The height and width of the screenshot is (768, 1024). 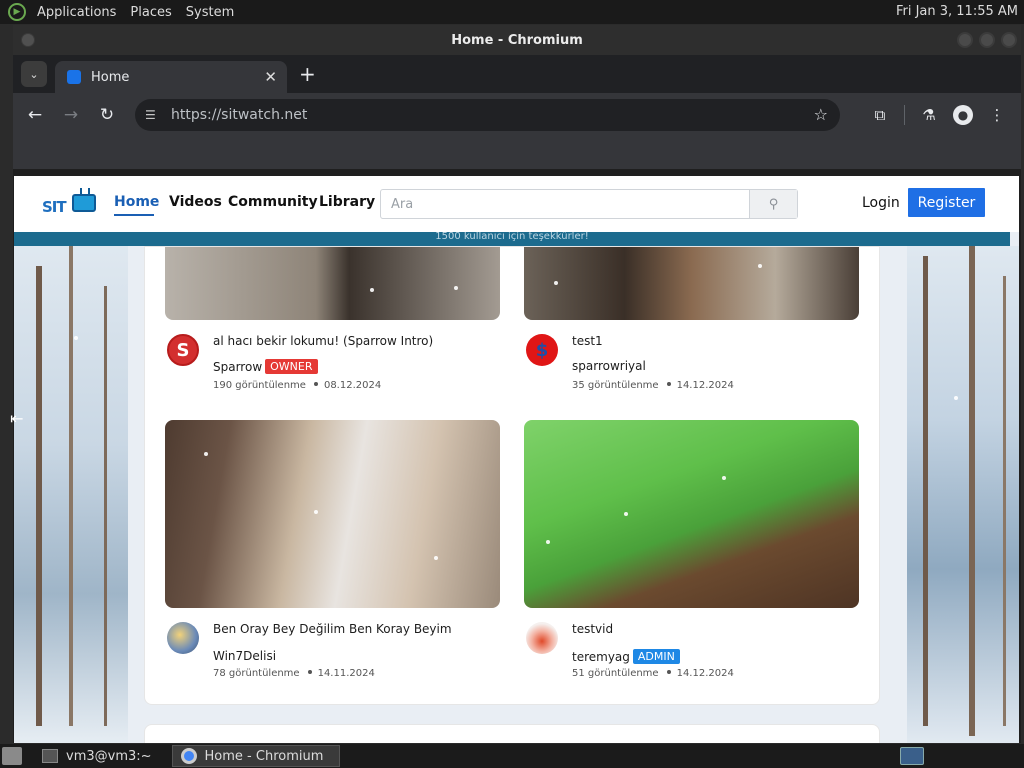 What do you see at coordinates (997, 115) in the screenshot?
I see `kebab-menu-icon: ⋮` at bounding box center [997, 115].